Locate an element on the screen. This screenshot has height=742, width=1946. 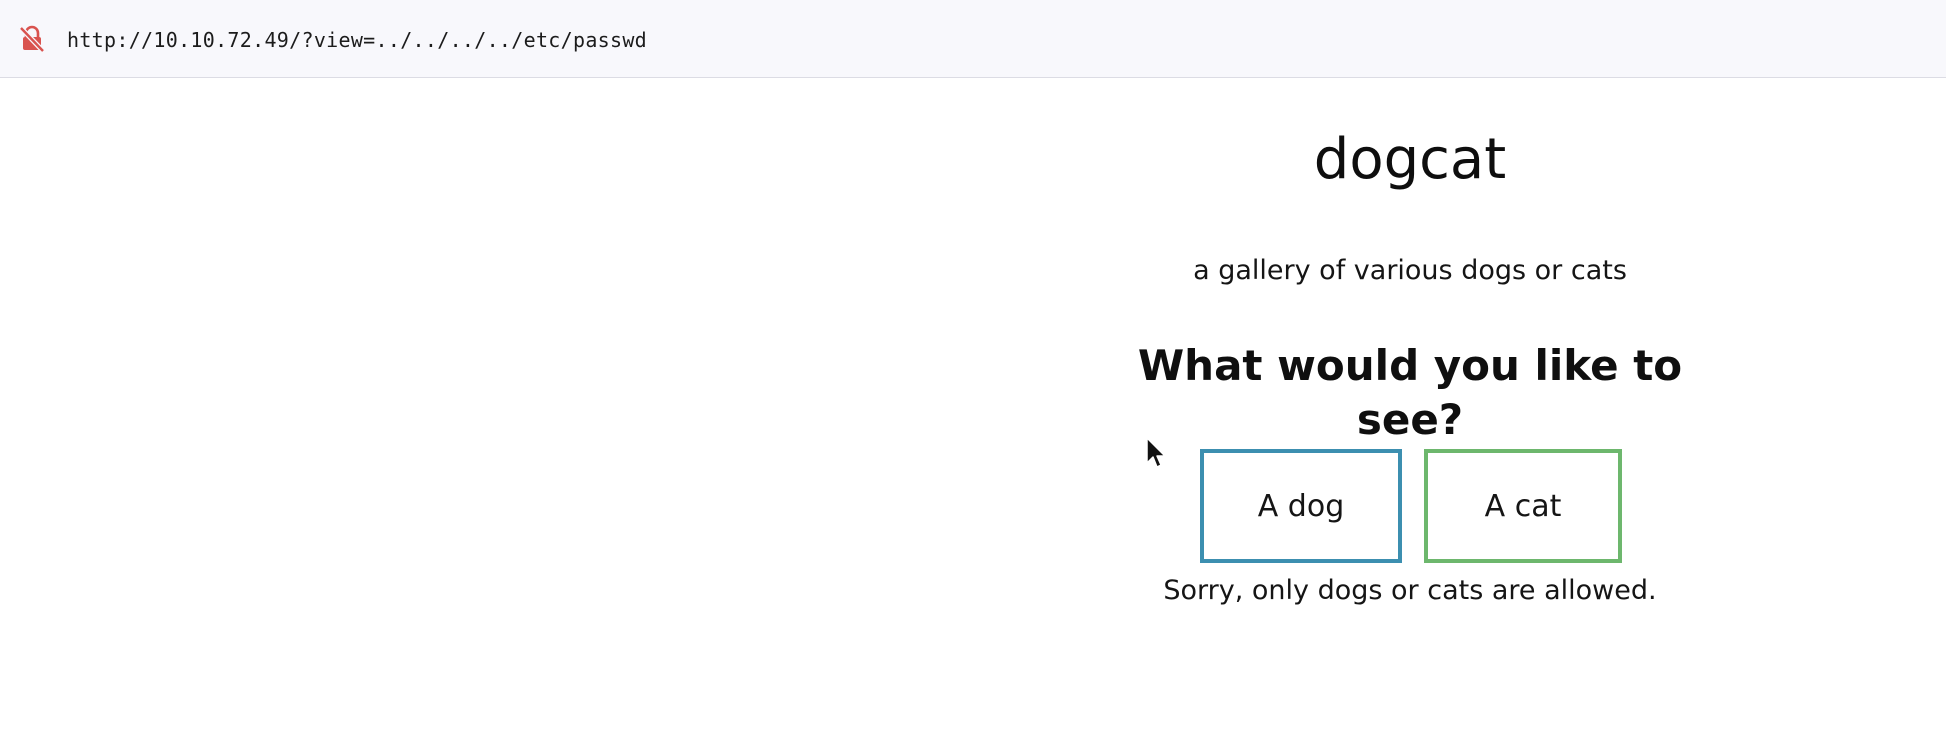
page-subtitle: a gallery of various dogs or cats is located at coordinates (1410, 270).